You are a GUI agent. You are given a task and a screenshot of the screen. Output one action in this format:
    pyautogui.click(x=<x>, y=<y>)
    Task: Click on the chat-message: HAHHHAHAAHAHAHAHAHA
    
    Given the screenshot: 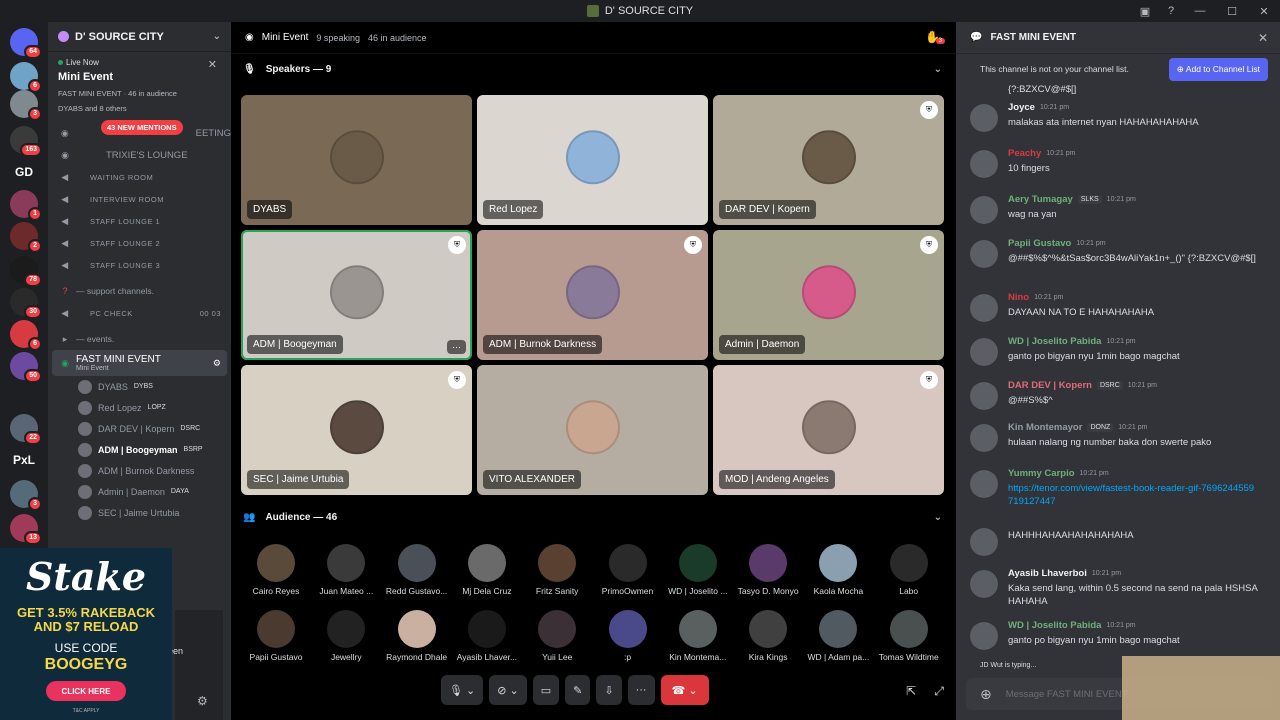 What is the action you would take?
    pyautogui.click(x=1118, y=541)
    